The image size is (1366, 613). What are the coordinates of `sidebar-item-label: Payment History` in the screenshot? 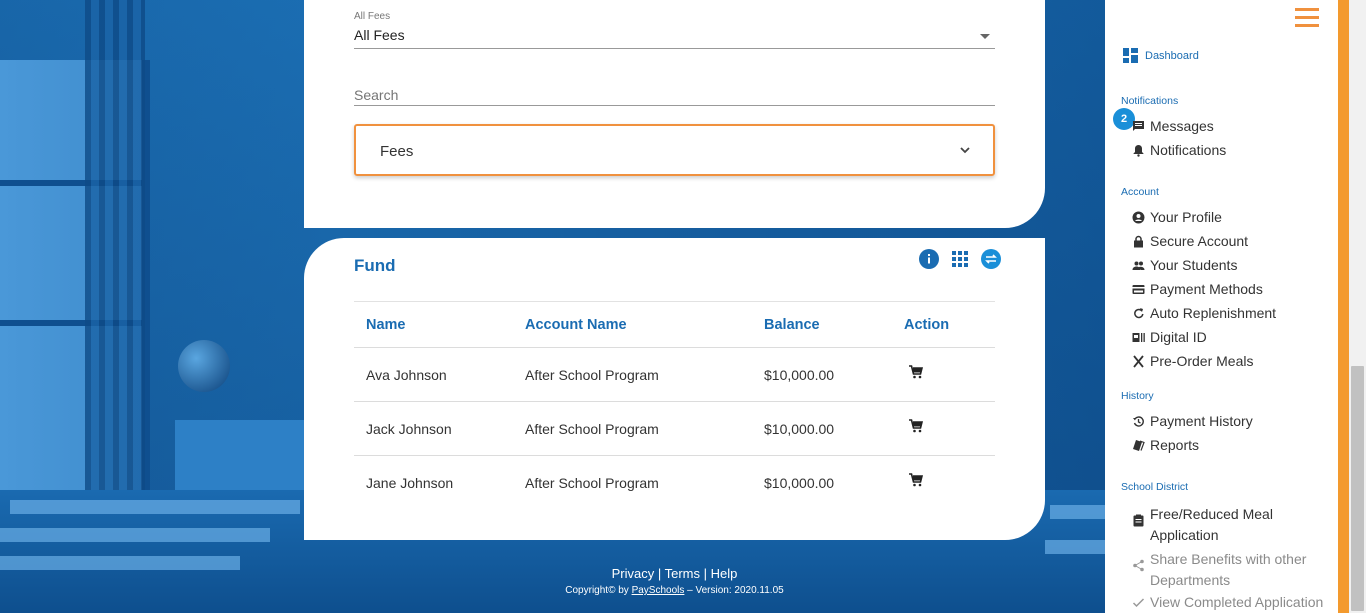 It's located at (1201, 421).